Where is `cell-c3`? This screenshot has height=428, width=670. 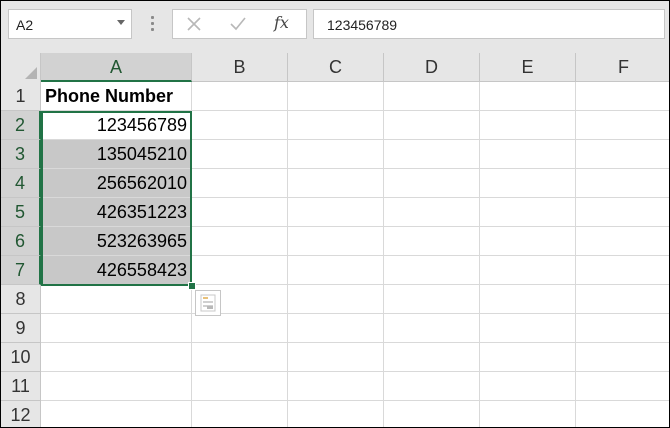 cell-c3 is located at coordinates (336, 154).